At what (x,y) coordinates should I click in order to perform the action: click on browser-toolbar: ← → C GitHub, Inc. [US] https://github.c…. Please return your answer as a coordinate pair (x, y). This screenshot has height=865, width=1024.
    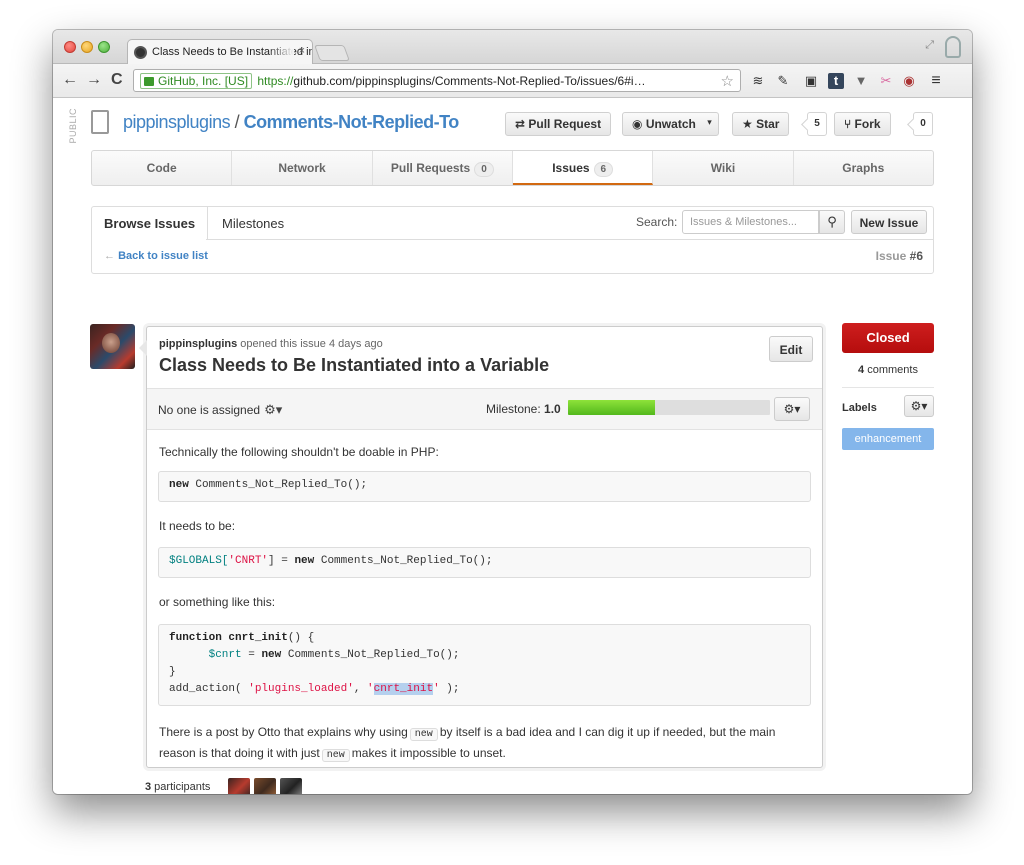
    Looking at the image, I should click on (512, 81).